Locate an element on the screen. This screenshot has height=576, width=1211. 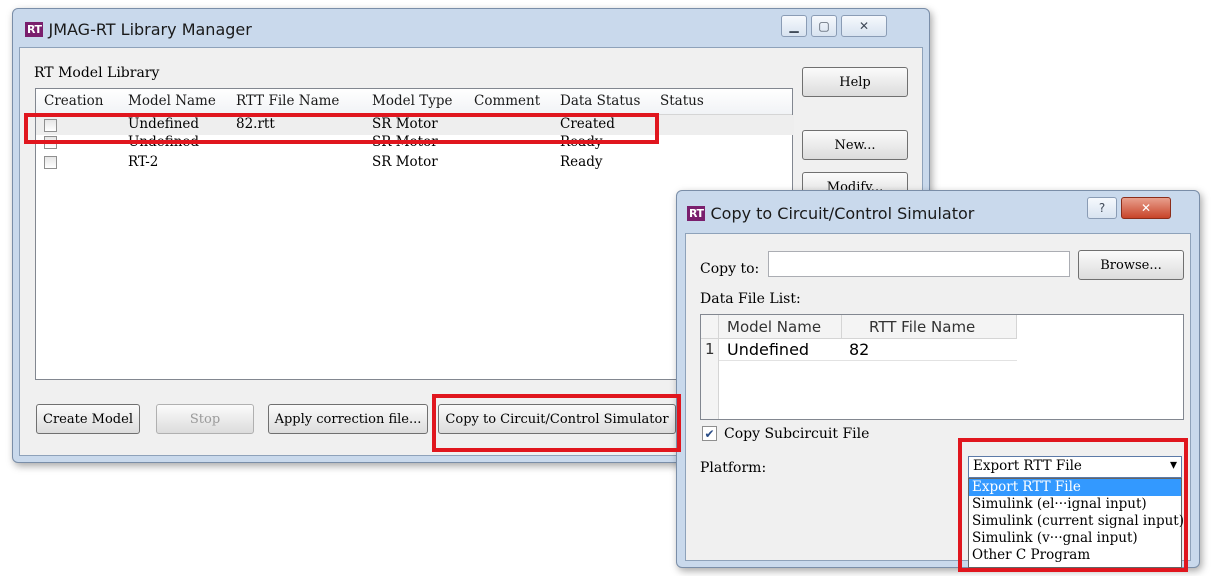
help-button: Help is located at coordinates (855, 82).